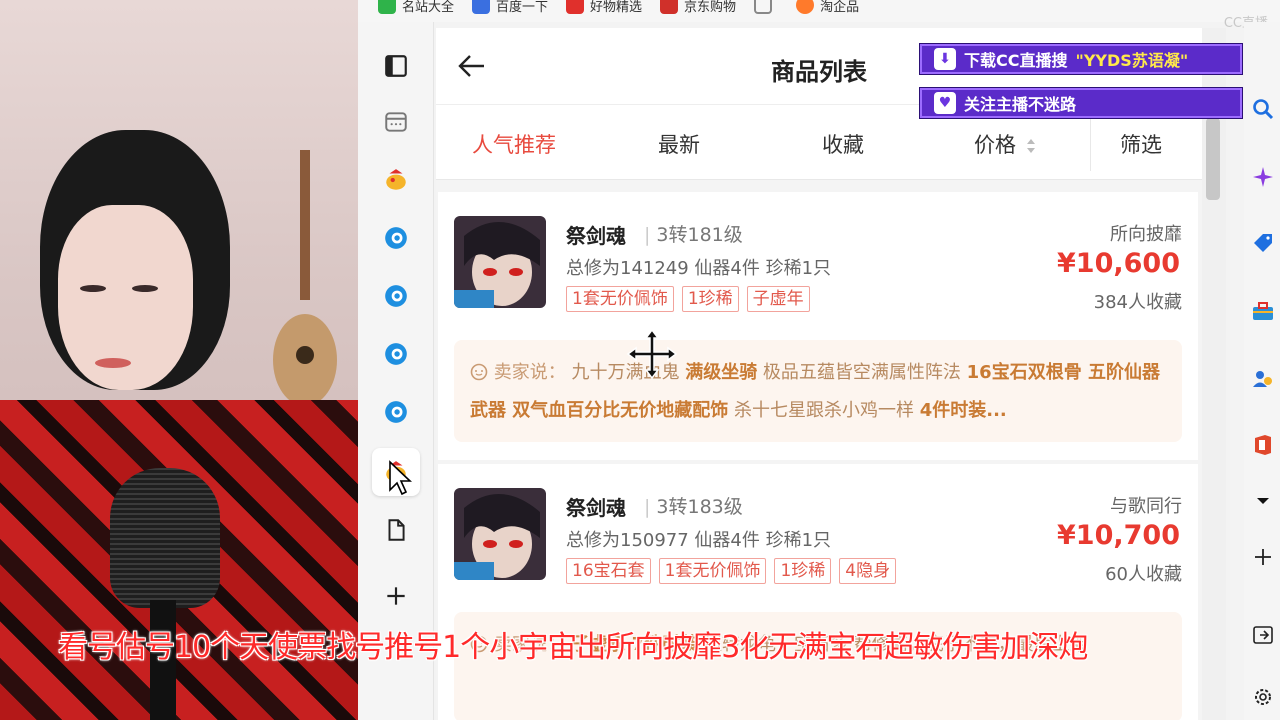  What do you see at coordinates (604, 8) in the screenshot?
I see `bookmark-2: 好物精选` at bounding box center [604, 8].